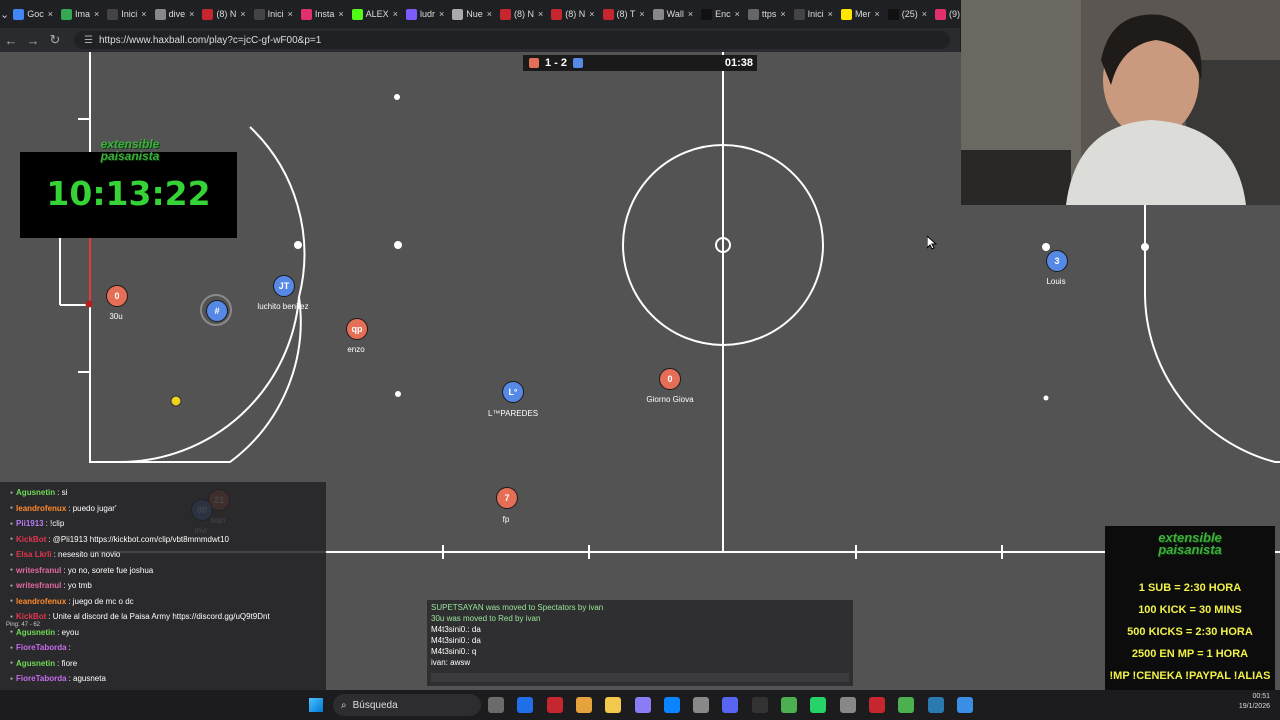 The height and width of the screenshot is (720, 1280). I want to click on score-text: 1 - 2, so click(556, 63).